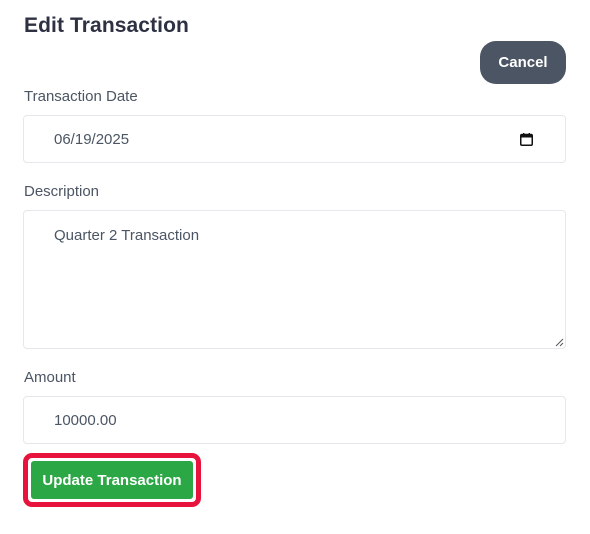  Describe the element at coordinates (294, 139) in the screenshot. I see `transaction-date-input: 06/19/2025` at that location.